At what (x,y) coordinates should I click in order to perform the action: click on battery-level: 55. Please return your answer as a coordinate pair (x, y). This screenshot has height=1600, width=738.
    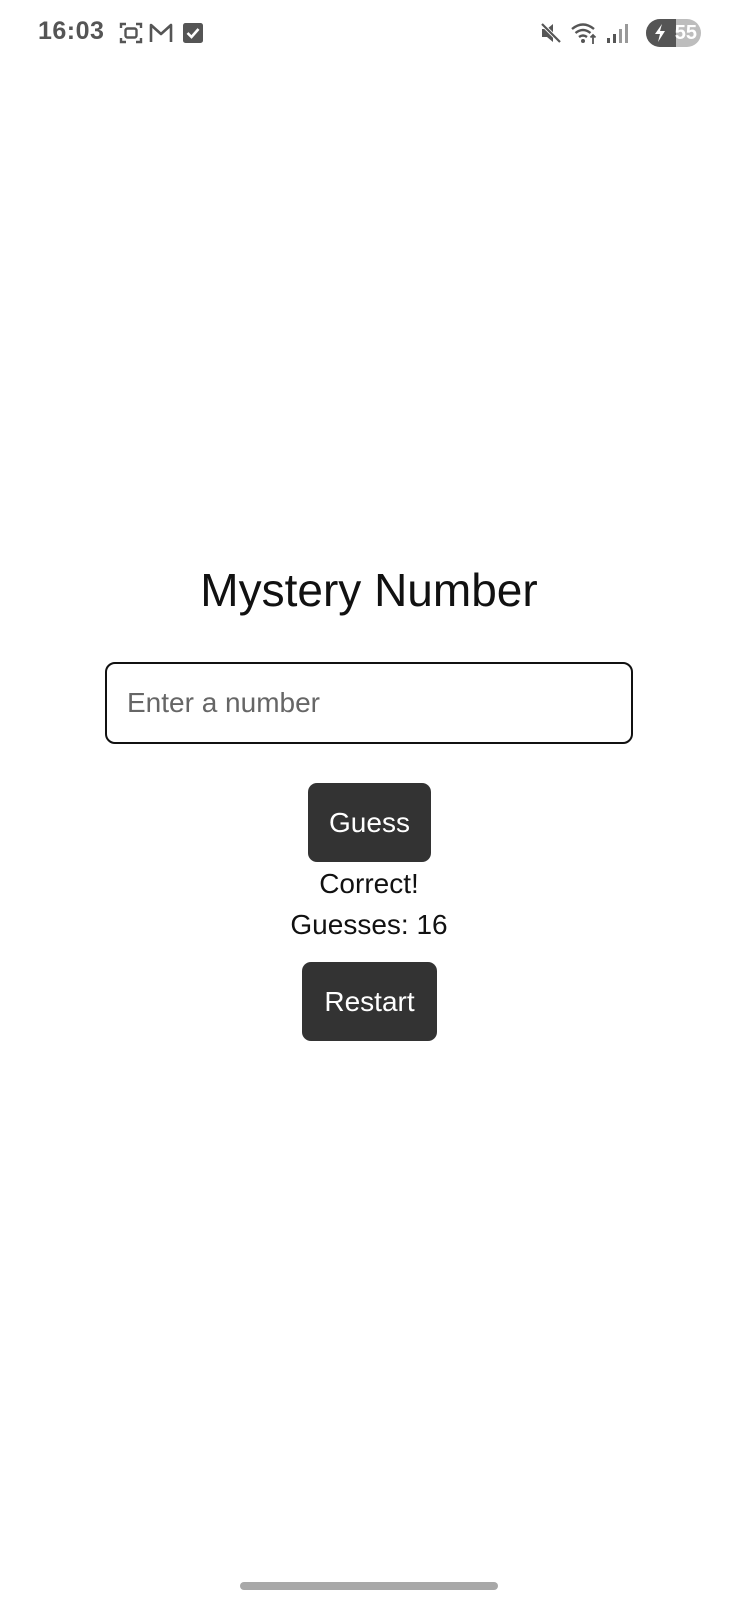
    Looking at the image, I should click on (685, 33).